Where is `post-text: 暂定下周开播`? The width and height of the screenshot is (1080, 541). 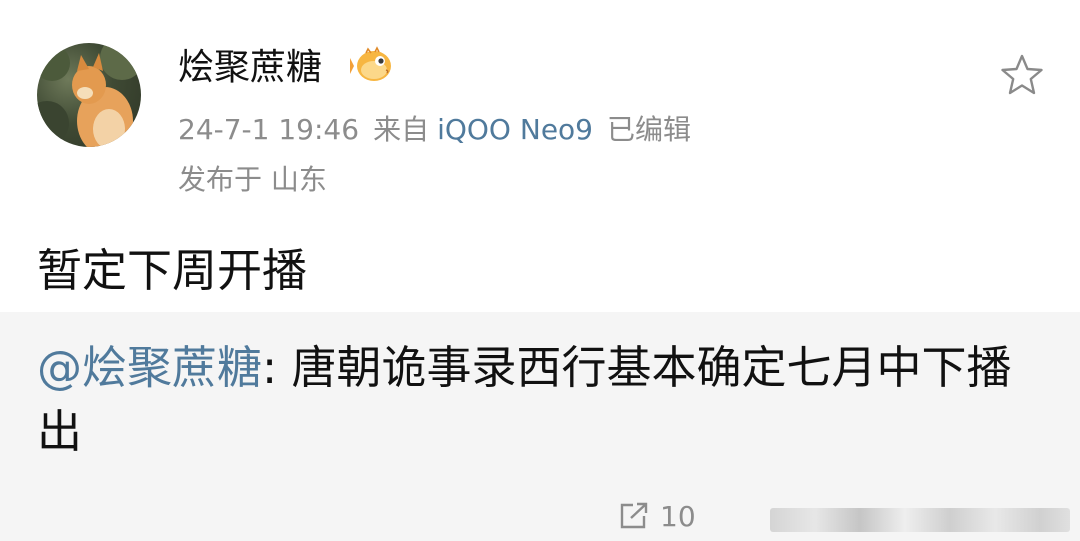
post-text: 暂定下周开播 is located at coordinates (172, 270).